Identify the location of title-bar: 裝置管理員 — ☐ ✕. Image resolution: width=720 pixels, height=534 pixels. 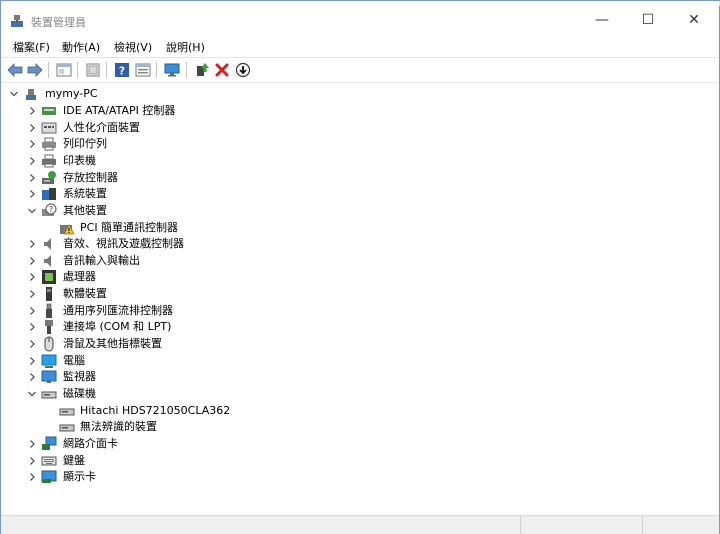
(360, 18).